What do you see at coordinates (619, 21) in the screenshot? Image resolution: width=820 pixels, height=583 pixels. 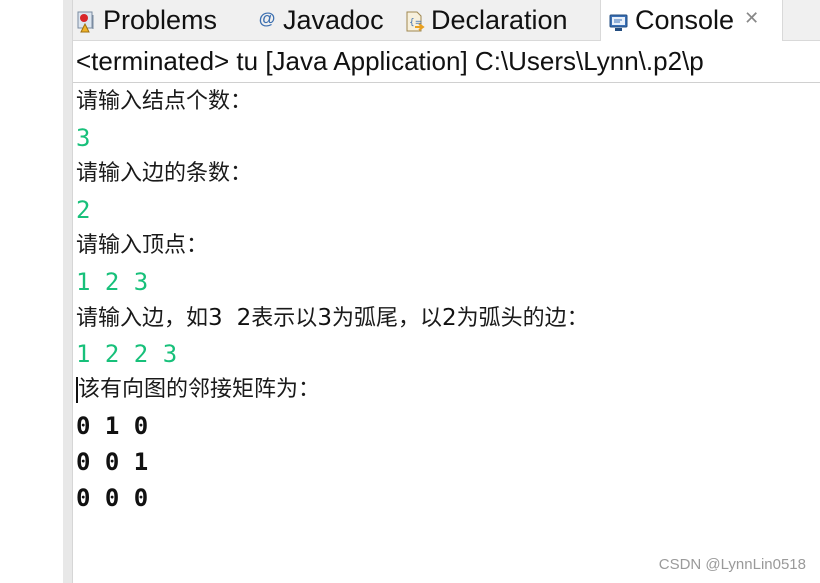 I see `console-monitor-icon` at bounding box center [619, 21].